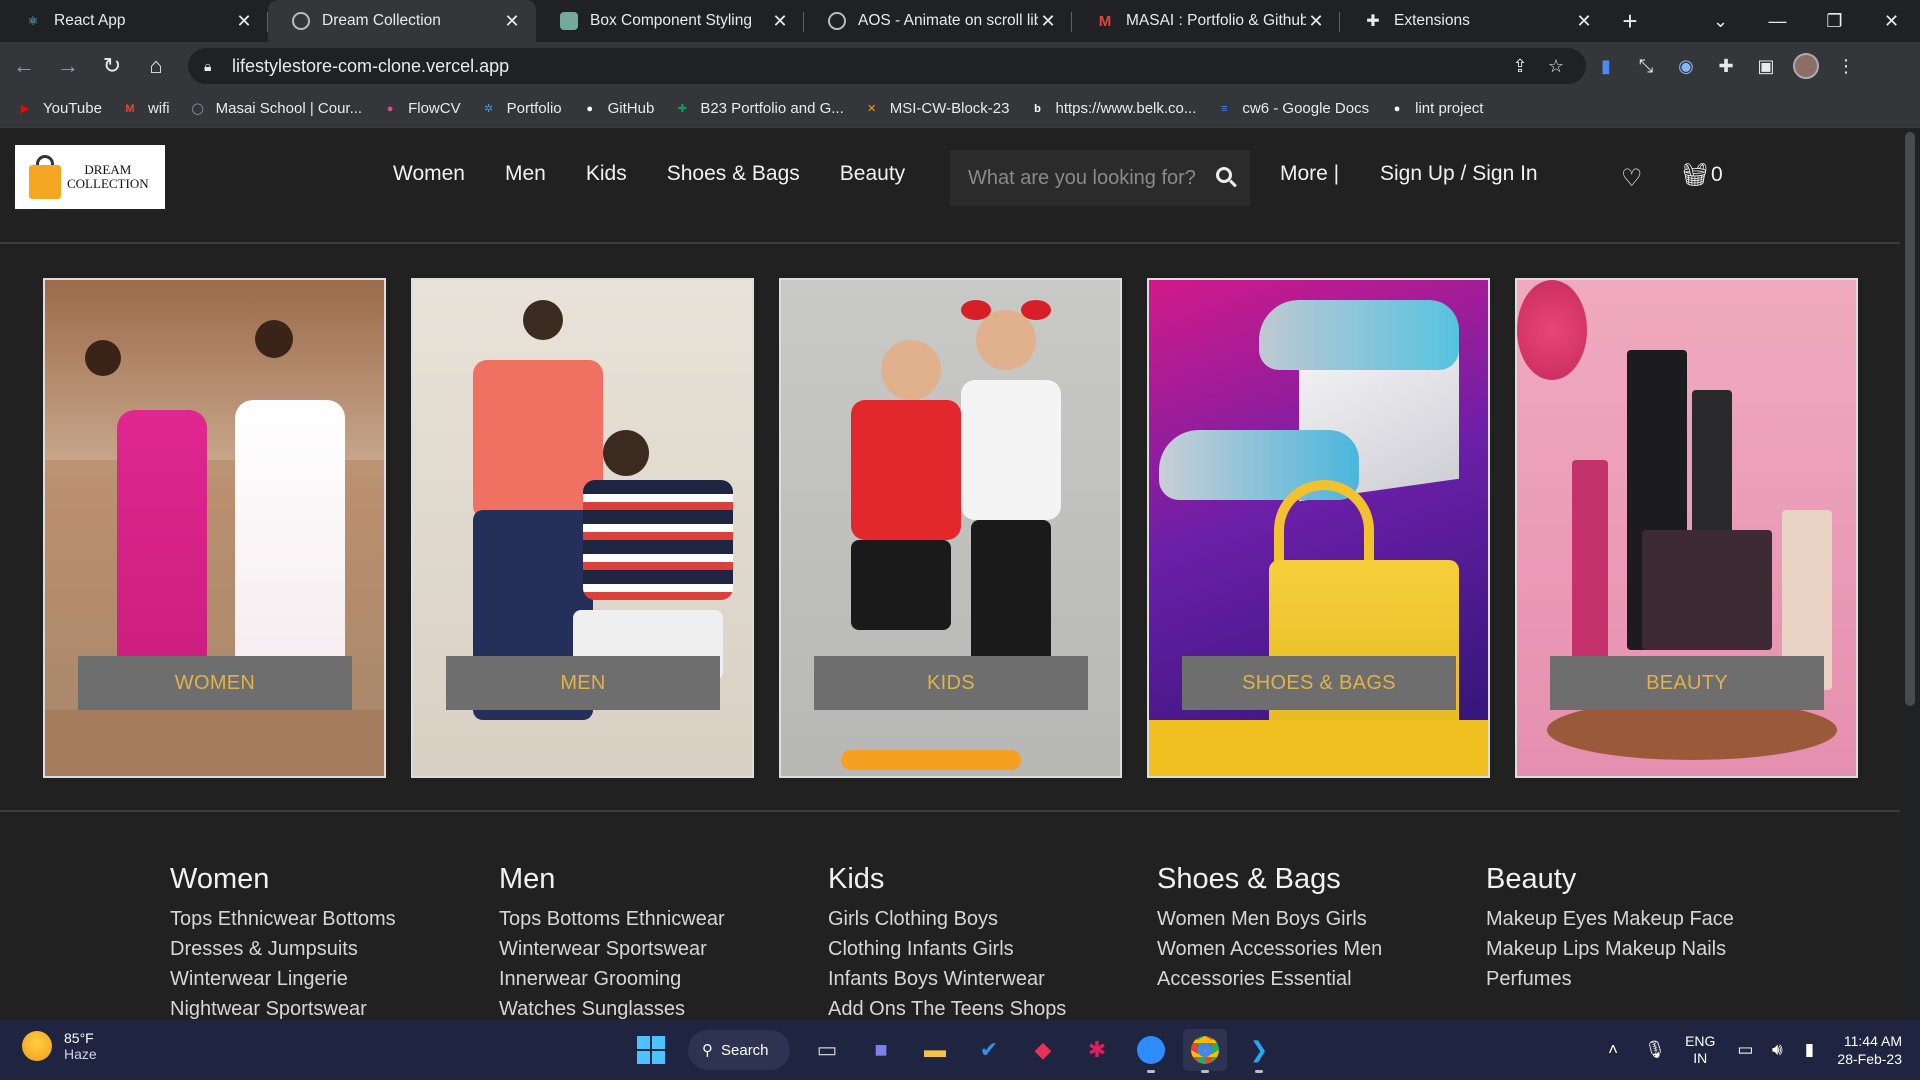  I want to click on extension-icon: ◉, so click(1686, 66).